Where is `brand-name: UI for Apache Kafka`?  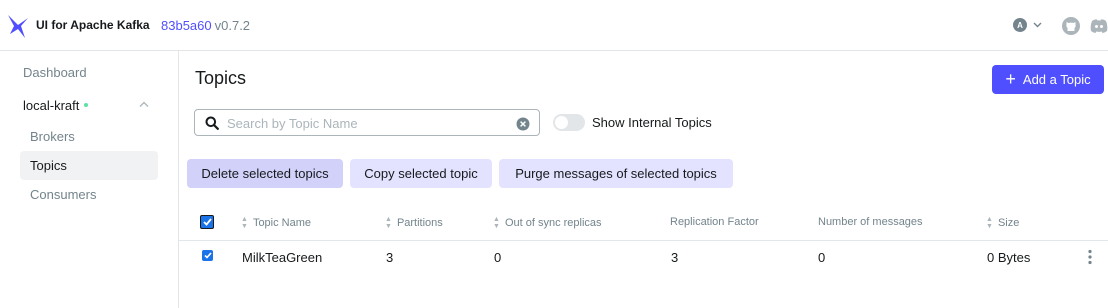
brand-name: UI for Apache Kafka is located at coordinates (93, 25).